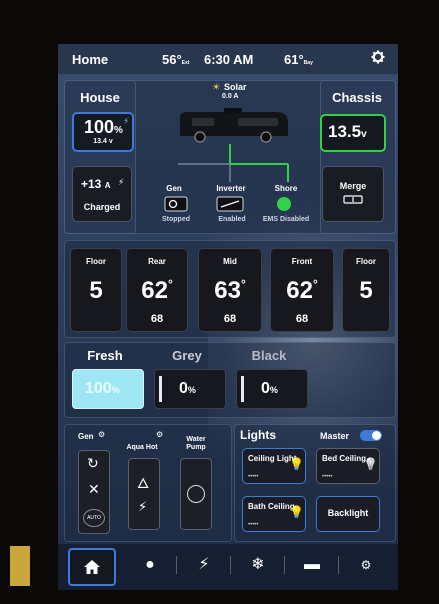 This screenshot has height=604, width=439. I want to click on aqua-settings-gear-icon: ⚙, so click(159, 434).